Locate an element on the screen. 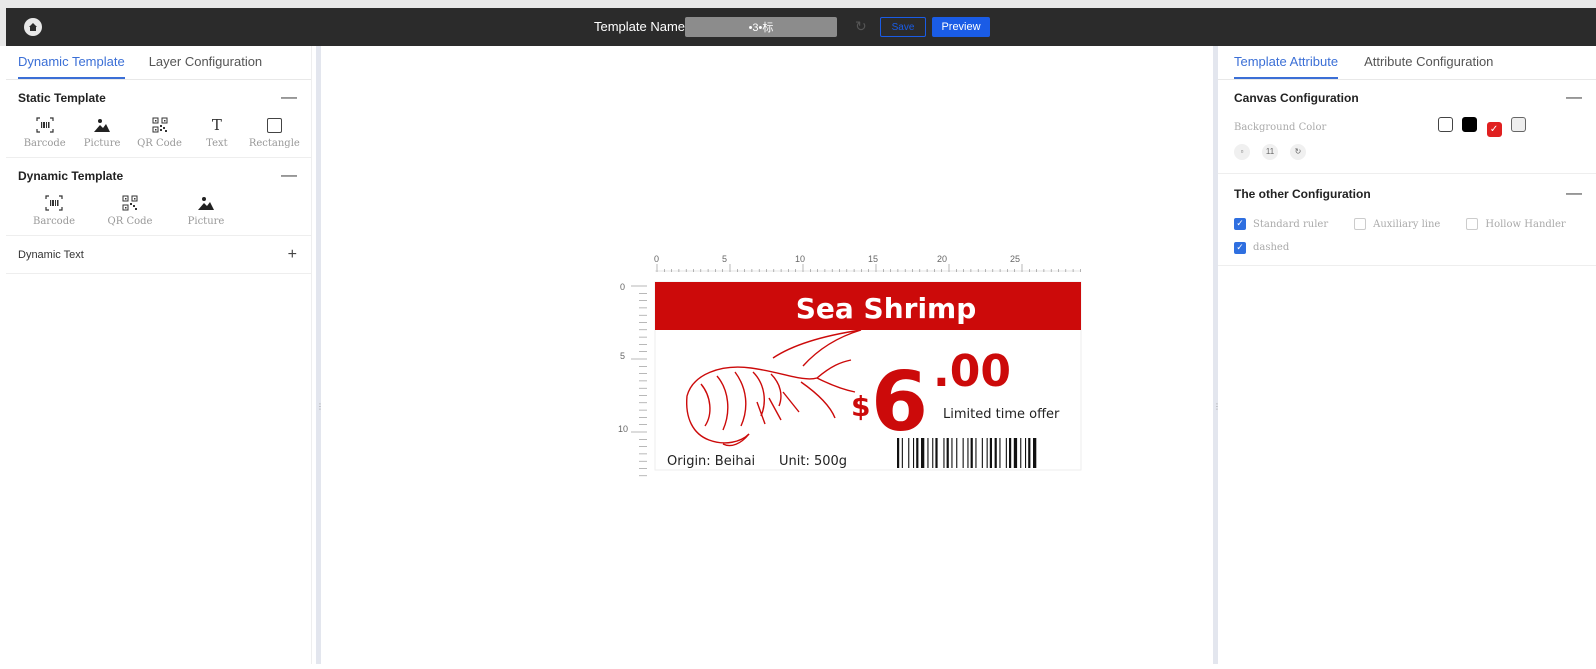 The height and width of the screenshot is (669, 1596). static-template-header: Static Template — is located at coordinates (158, 98).